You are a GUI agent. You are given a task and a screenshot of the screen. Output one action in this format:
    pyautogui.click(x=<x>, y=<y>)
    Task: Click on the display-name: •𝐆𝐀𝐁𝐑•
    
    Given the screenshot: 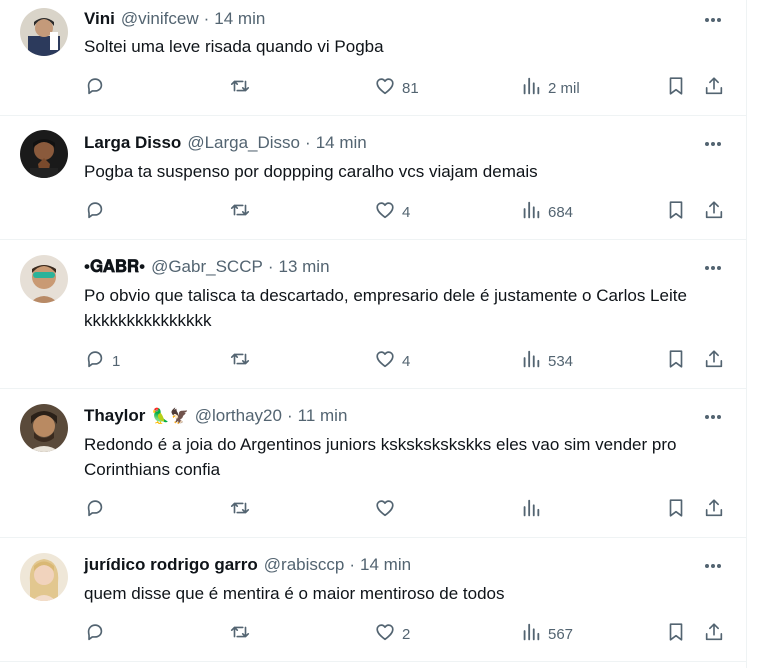 What is the action you would take?
    pyautogui.click(x=114, y=267)
    